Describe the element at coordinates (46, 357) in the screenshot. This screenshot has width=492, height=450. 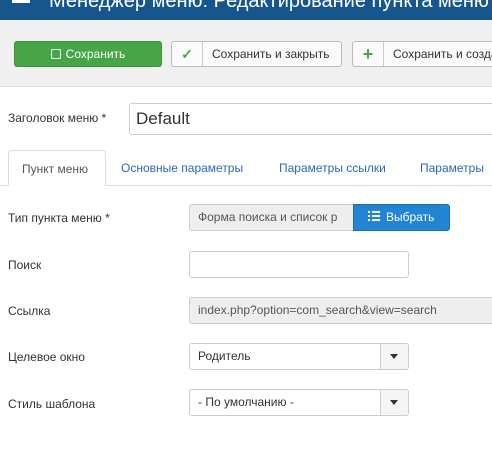
I see `target-window-label: Целевое окно` at that location.